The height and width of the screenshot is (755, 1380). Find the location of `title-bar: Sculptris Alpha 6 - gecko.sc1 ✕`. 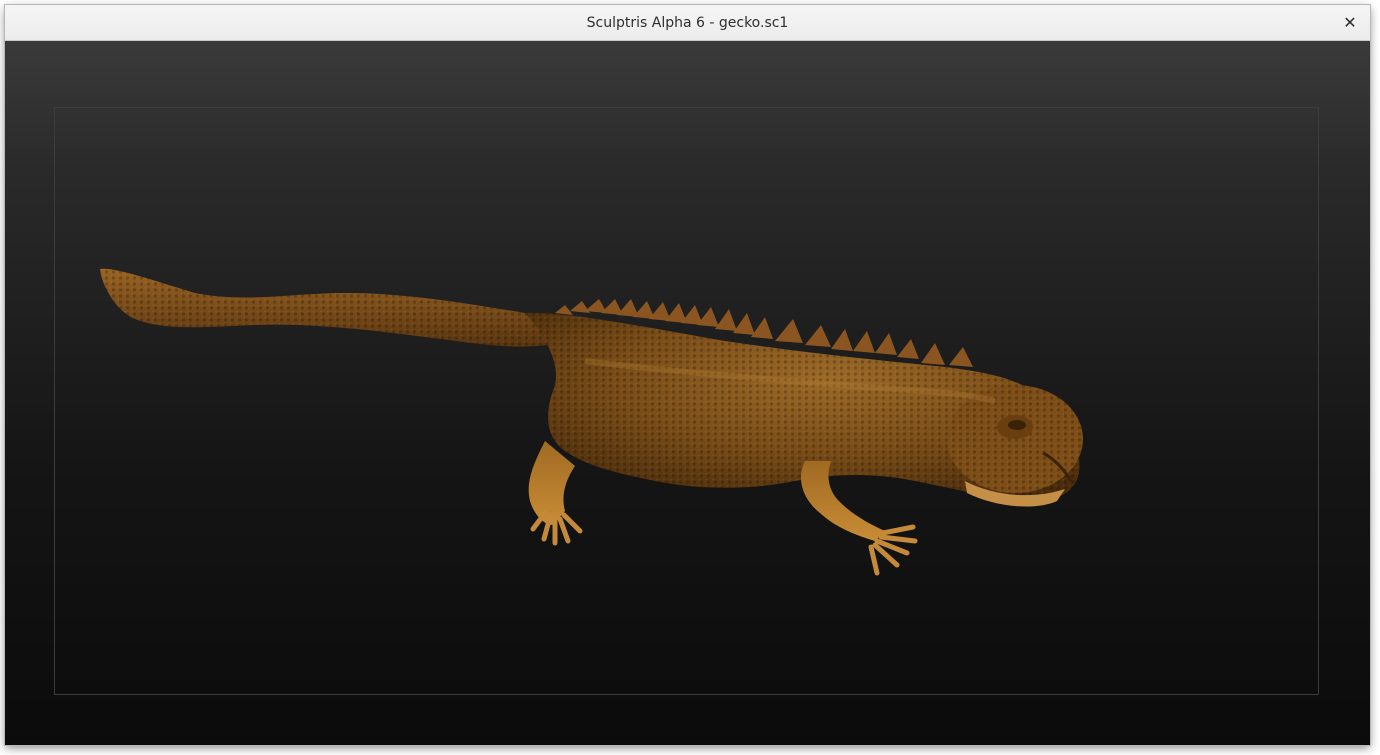

title-bar: Sculptris Alpha 6 - gecko.sc1 ✕ is located at coordinates (687, 23).